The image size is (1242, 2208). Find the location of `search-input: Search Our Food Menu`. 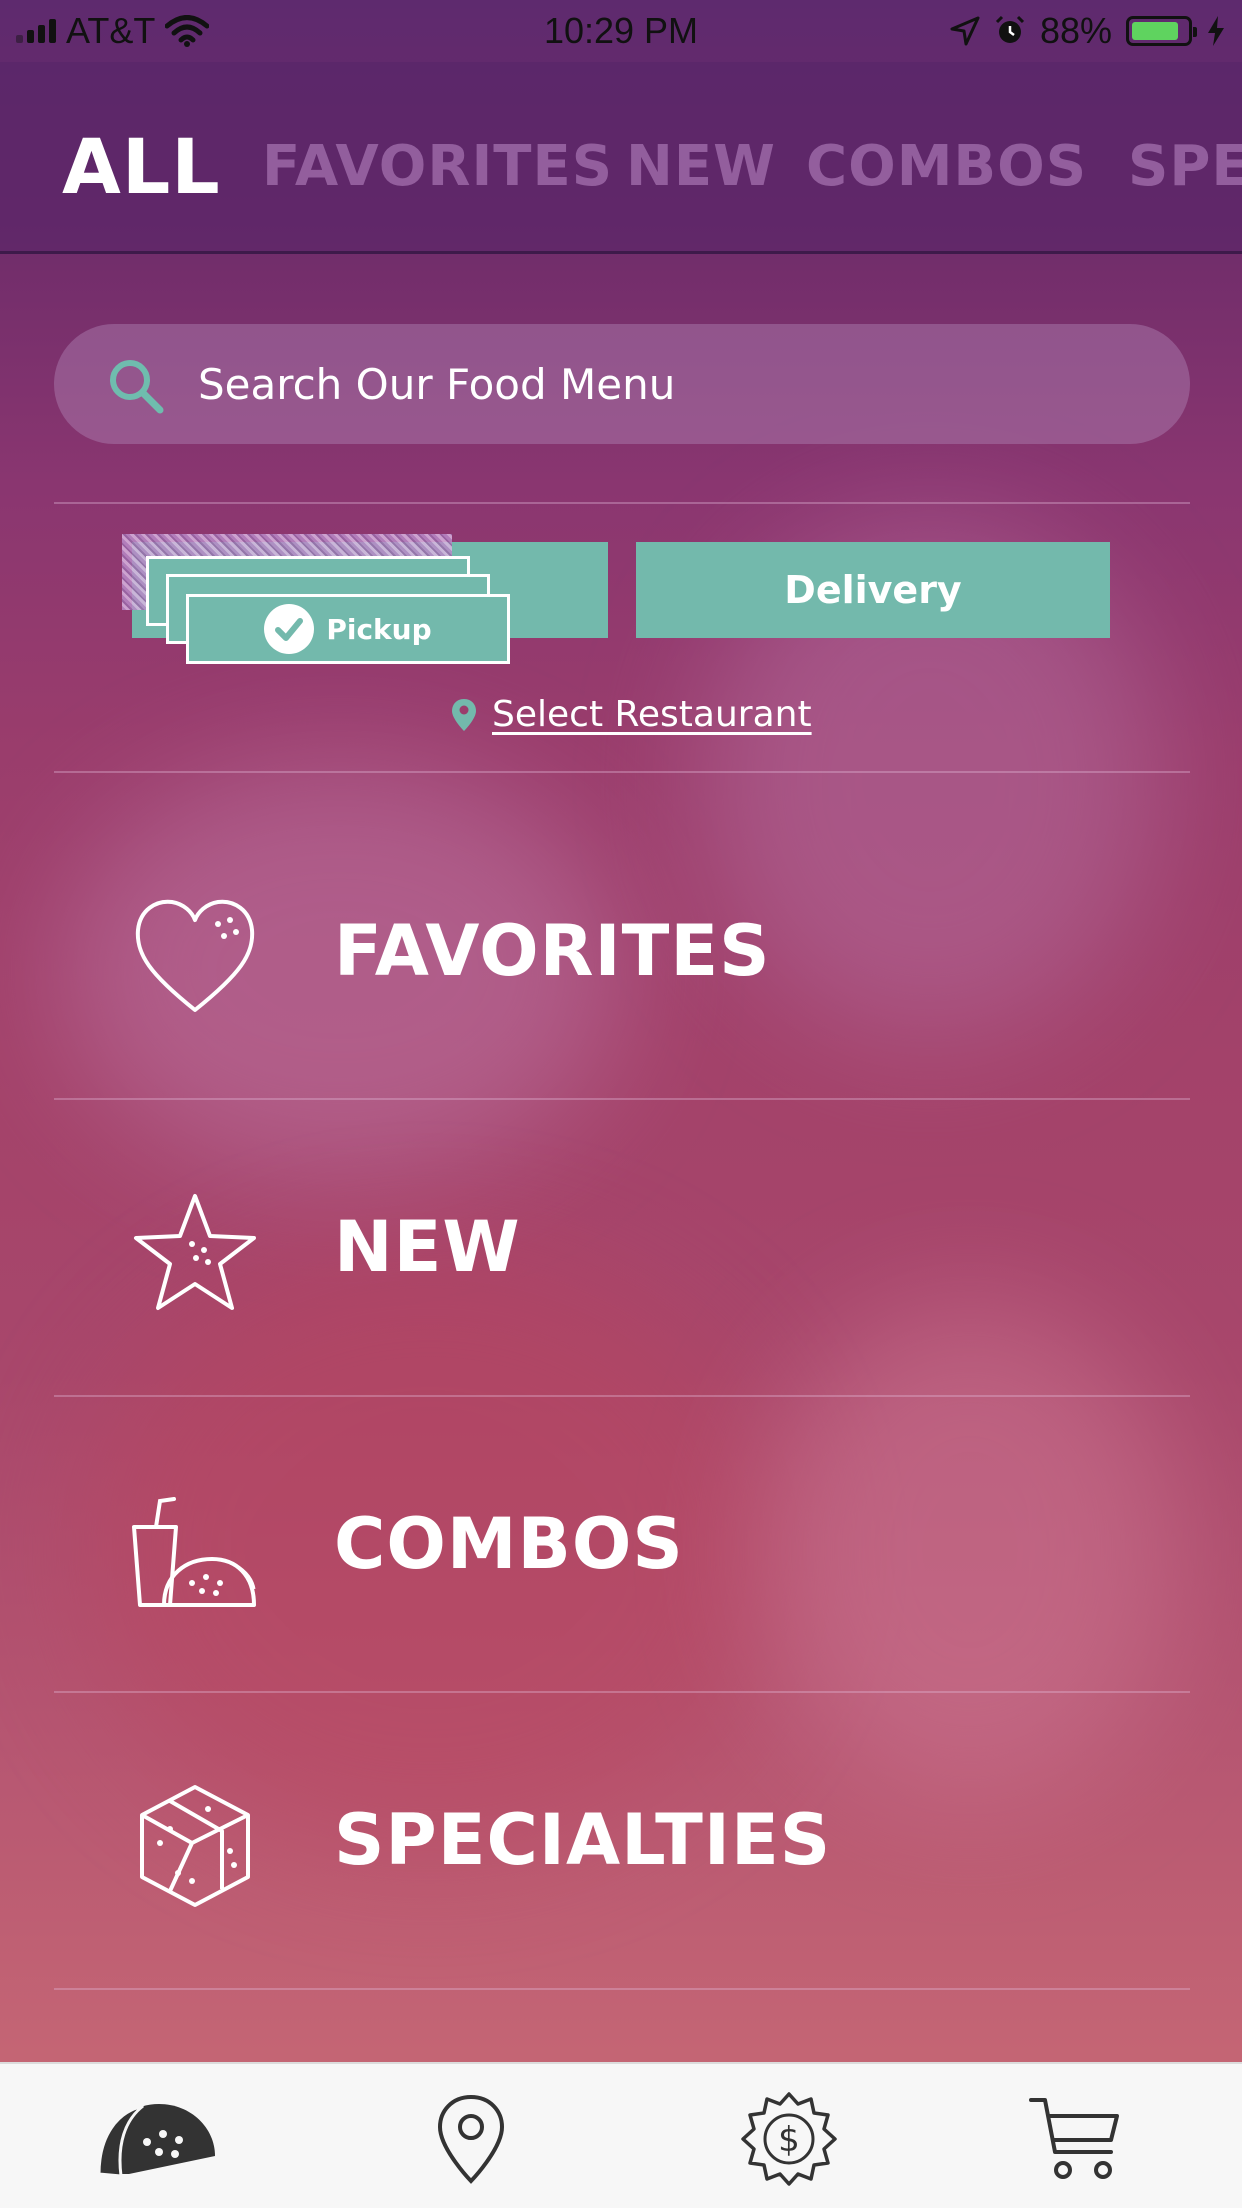

search-input: Search Our Food Menu is located at coordinates (622, 384).